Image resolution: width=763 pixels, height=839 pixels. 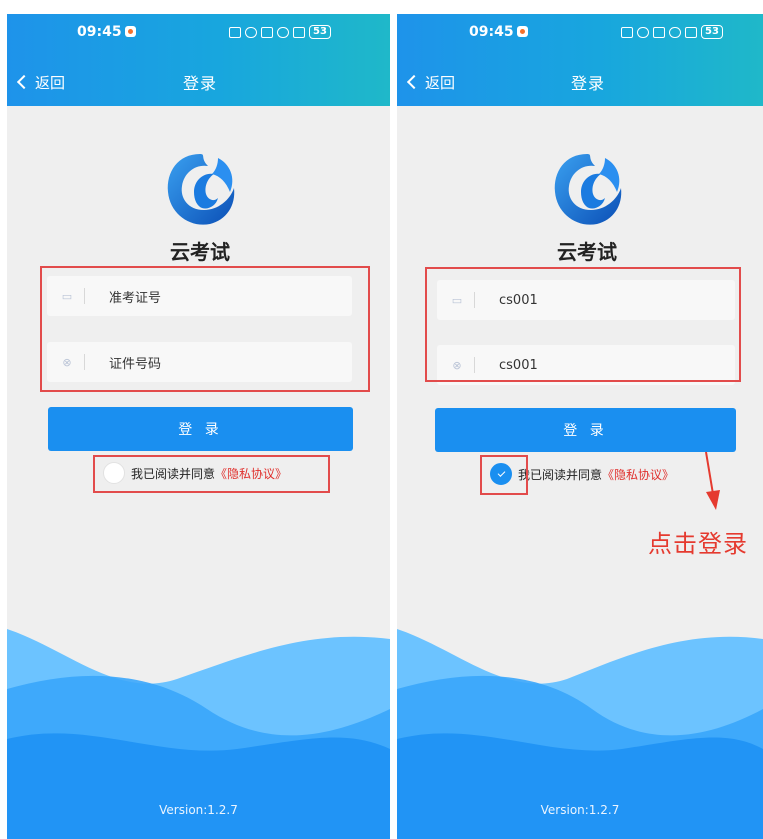 What do you see at coordinates (199, 362) in the screenshot?
I see `id-number-input: ⊗ 证件号码` at bounding box center [199, 362].